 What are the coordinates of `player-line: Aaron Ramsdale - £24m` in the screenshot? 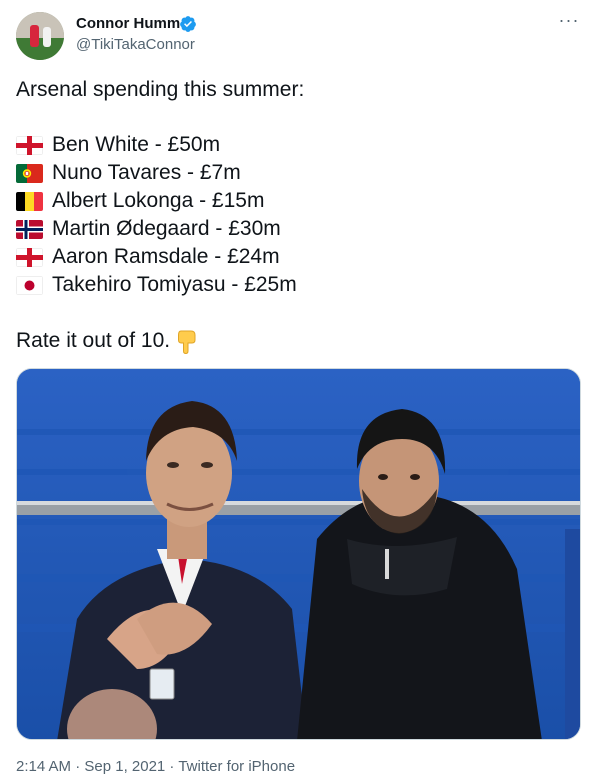 It's located at (148, 257).